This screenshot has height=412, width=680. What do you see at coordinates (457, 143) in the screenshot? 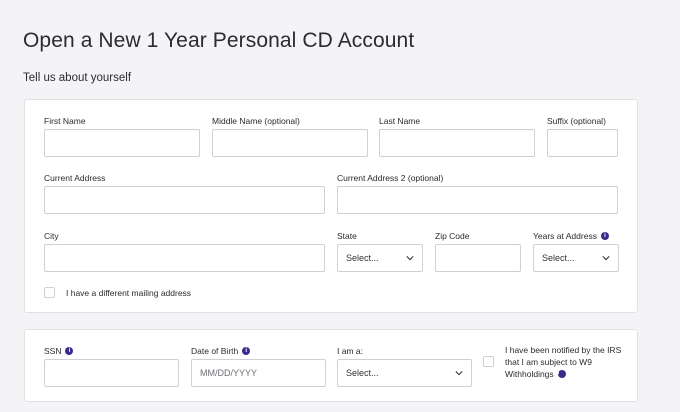
I see `last-name-input` at bounding box center [457, 143].